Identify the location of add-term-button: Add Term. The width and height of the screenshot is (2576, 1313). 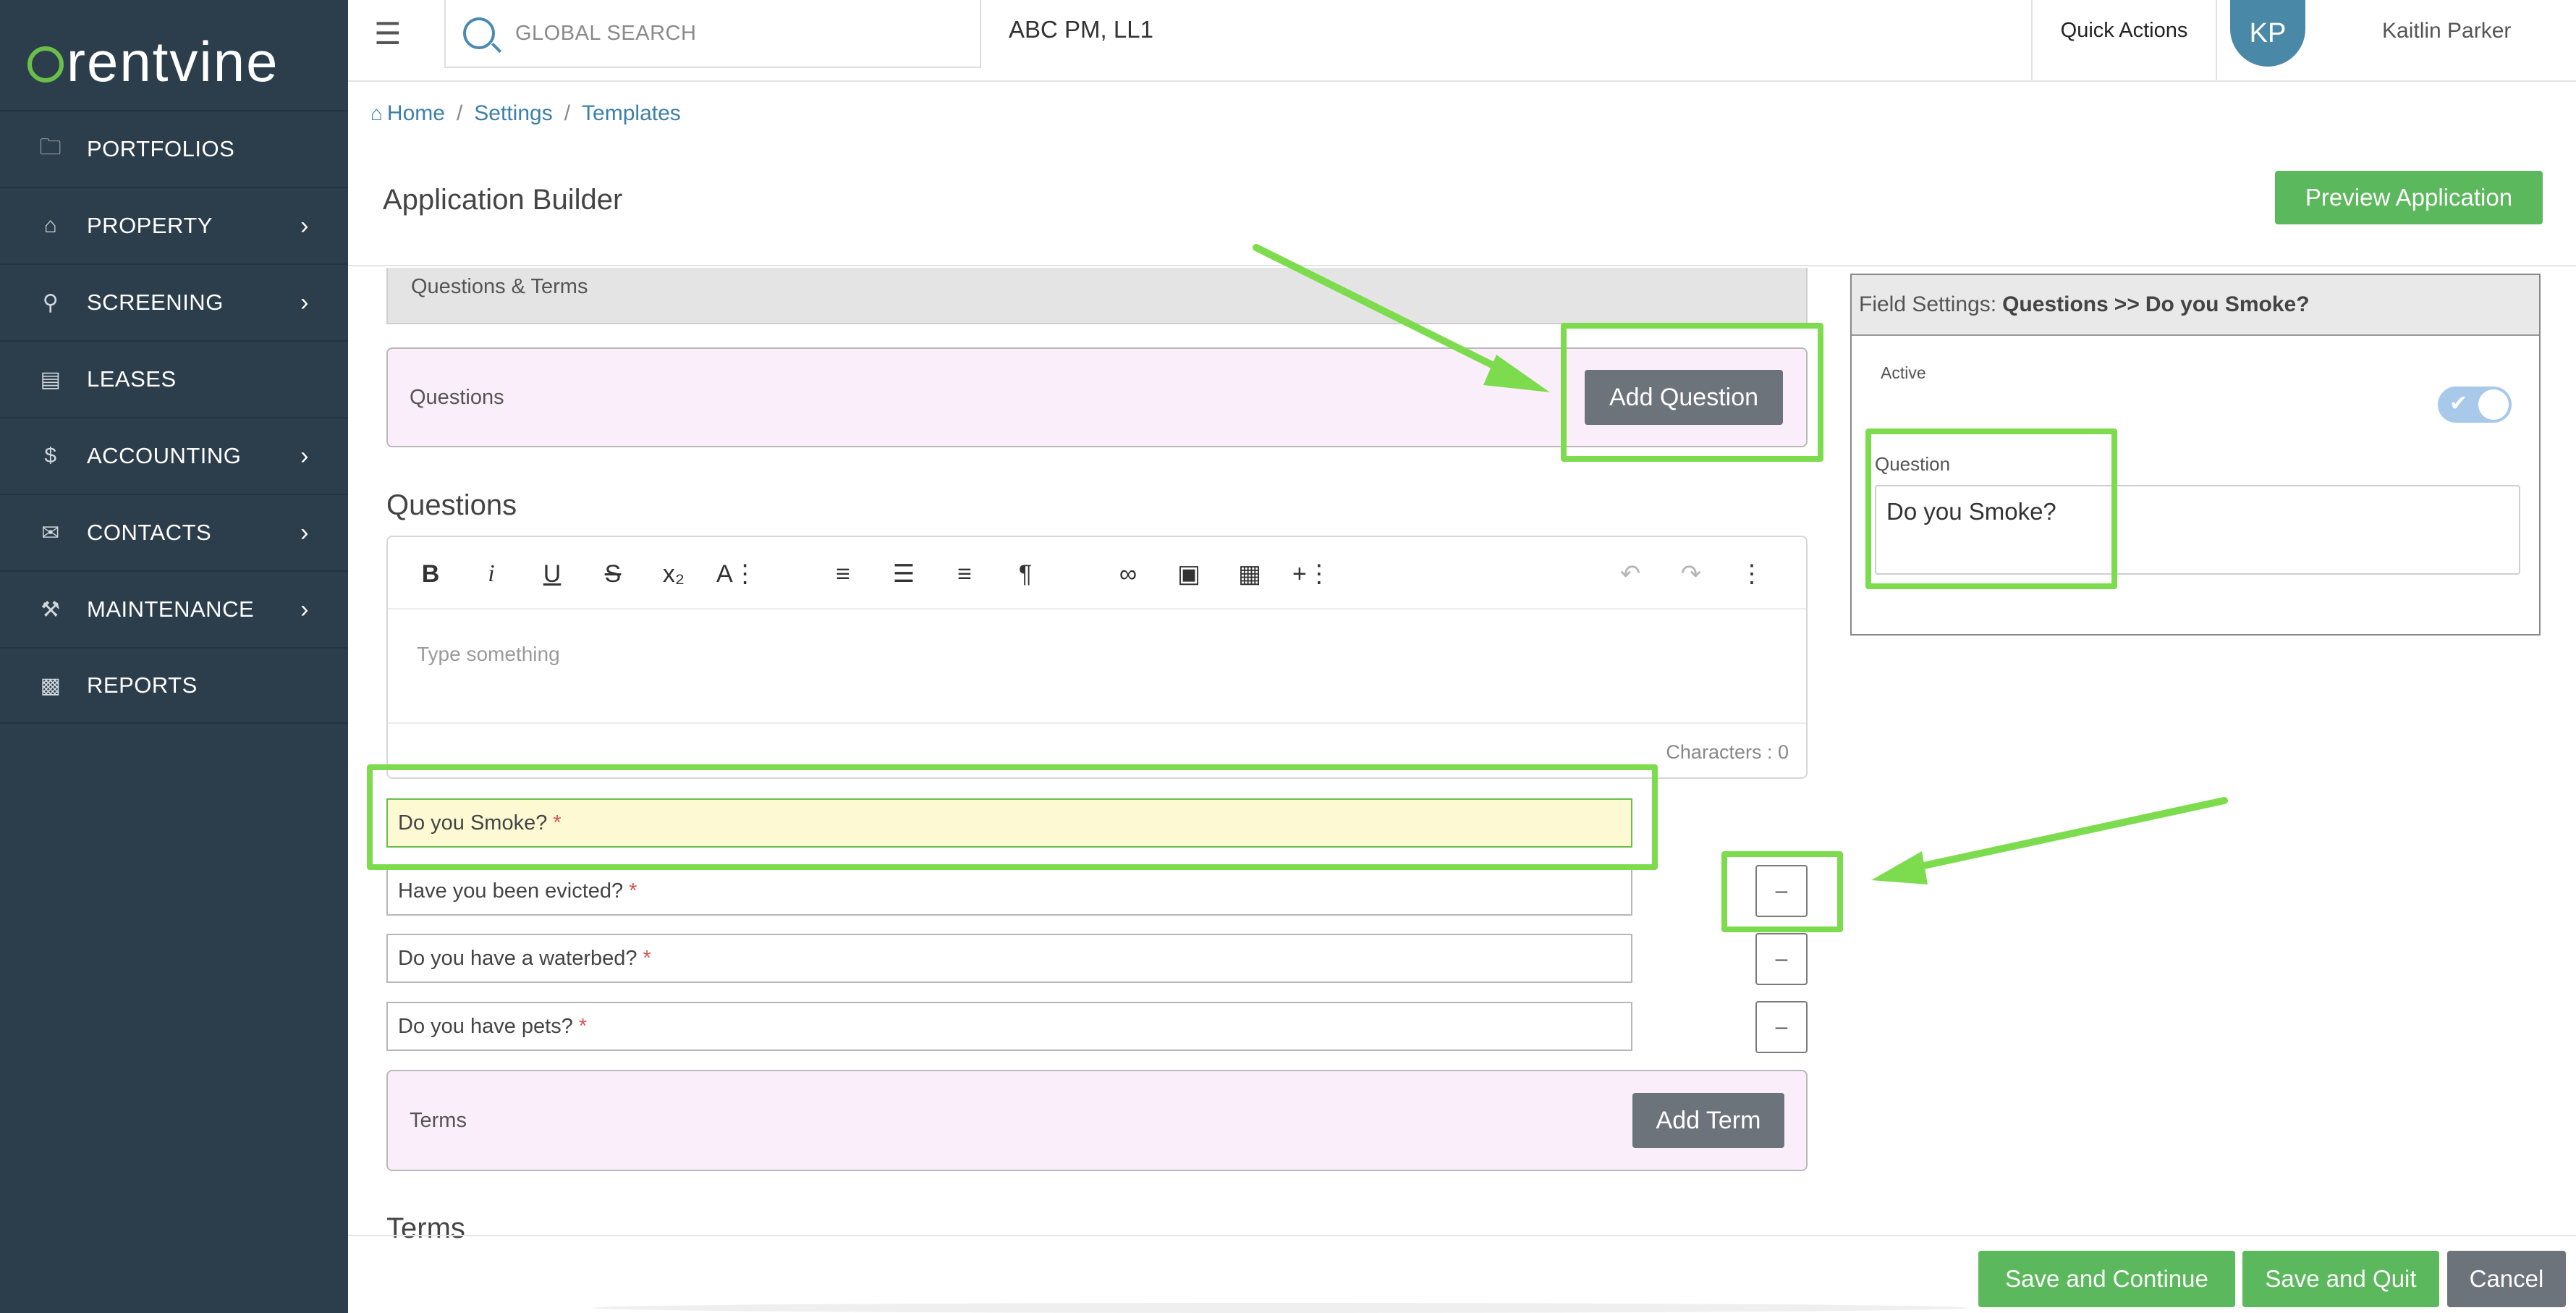
(1708, 1121).